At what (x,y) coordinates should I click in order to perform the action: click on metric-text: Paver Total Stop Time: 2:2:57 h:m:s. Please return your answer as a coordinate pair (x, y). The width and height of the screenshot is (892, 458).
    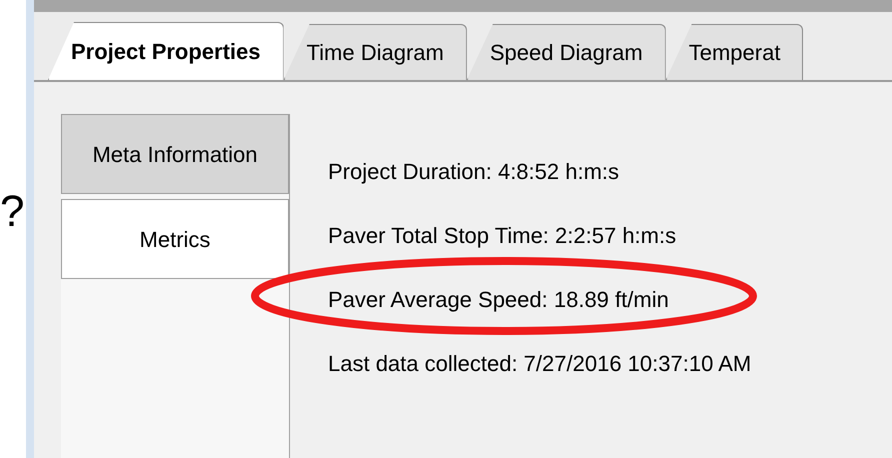
    Looking at the image, I should click on (502, 235).